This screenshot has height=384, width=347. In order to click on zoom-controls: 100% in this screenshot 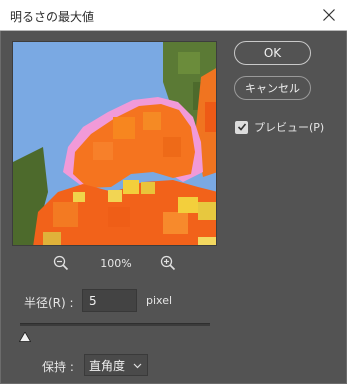, I will do `click(115, 265)`.